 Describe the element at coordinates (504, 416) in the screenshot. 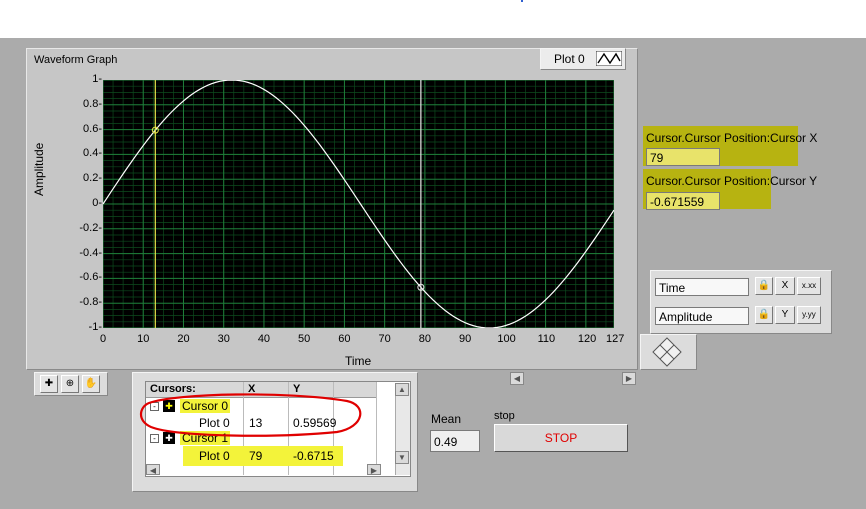

I see `stop-label: stop` at that location.